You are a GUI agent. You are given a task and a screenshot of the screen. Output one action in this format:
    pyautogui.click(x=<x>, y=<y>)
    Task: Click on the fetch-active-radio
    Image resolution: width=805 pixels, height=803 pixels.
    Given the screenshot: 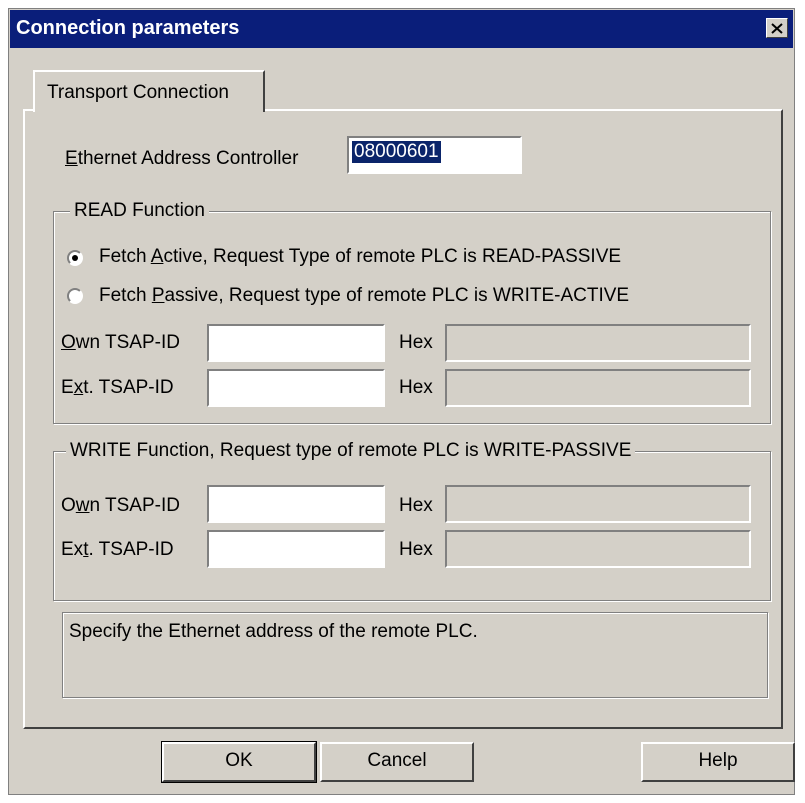 What is the action you would take?
    pyautogui.click(x=75, y=258)
    